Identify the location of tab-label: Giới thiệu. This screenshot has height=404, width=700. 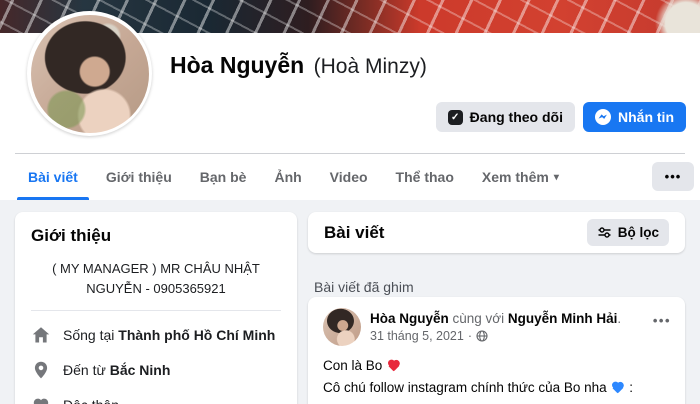
(138, 177).